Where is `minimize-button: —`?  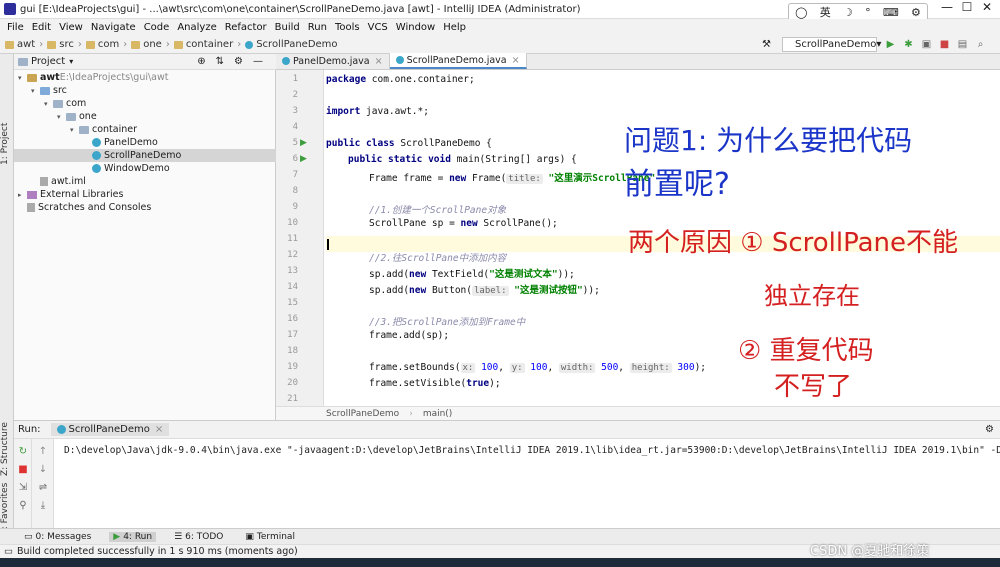 minimize-button: — is located at coordinates (947, 9).